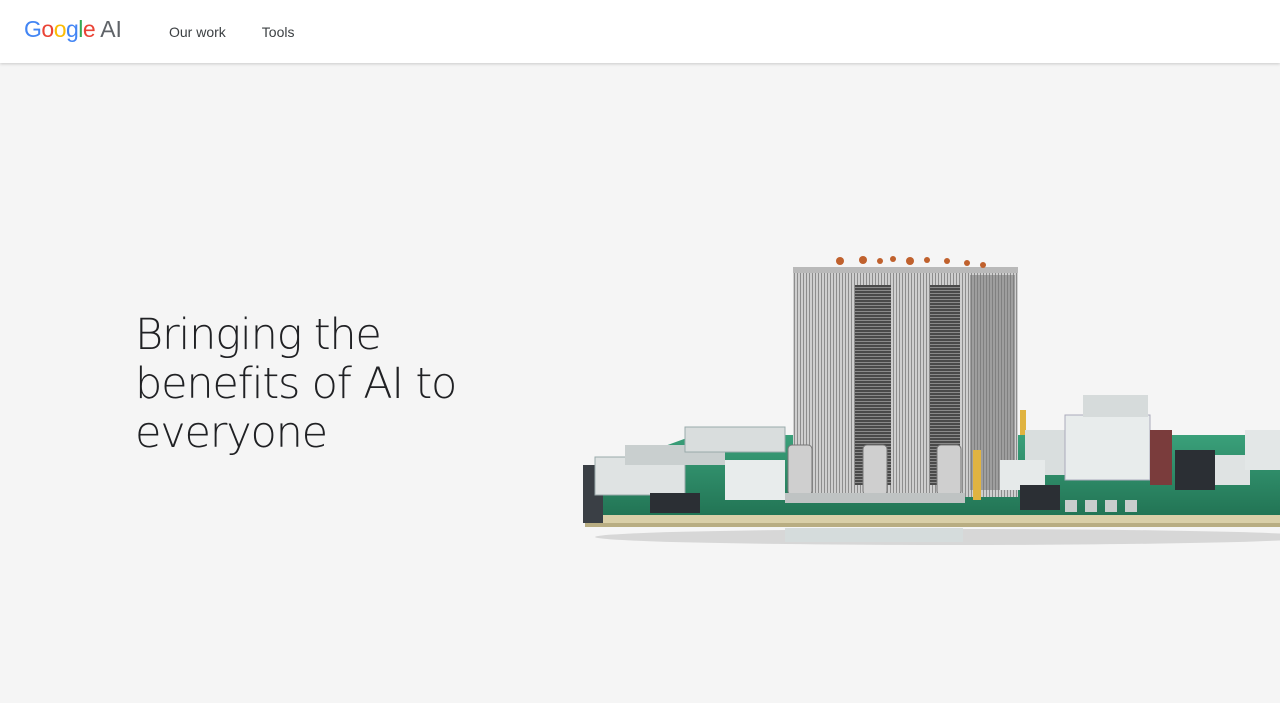 This screenshot has height=711, width=1280. Describe the element at coordinates (296, 384) in the screenshot. I see `hero-title-line-2: benefits of AI to` at that location.